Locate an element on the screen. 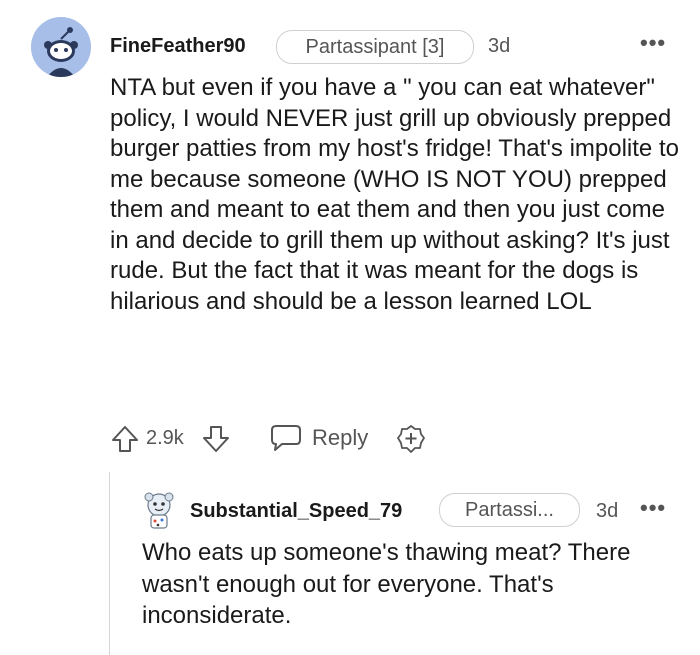  speech-bubble-icon is located at coordinates (286, 438).